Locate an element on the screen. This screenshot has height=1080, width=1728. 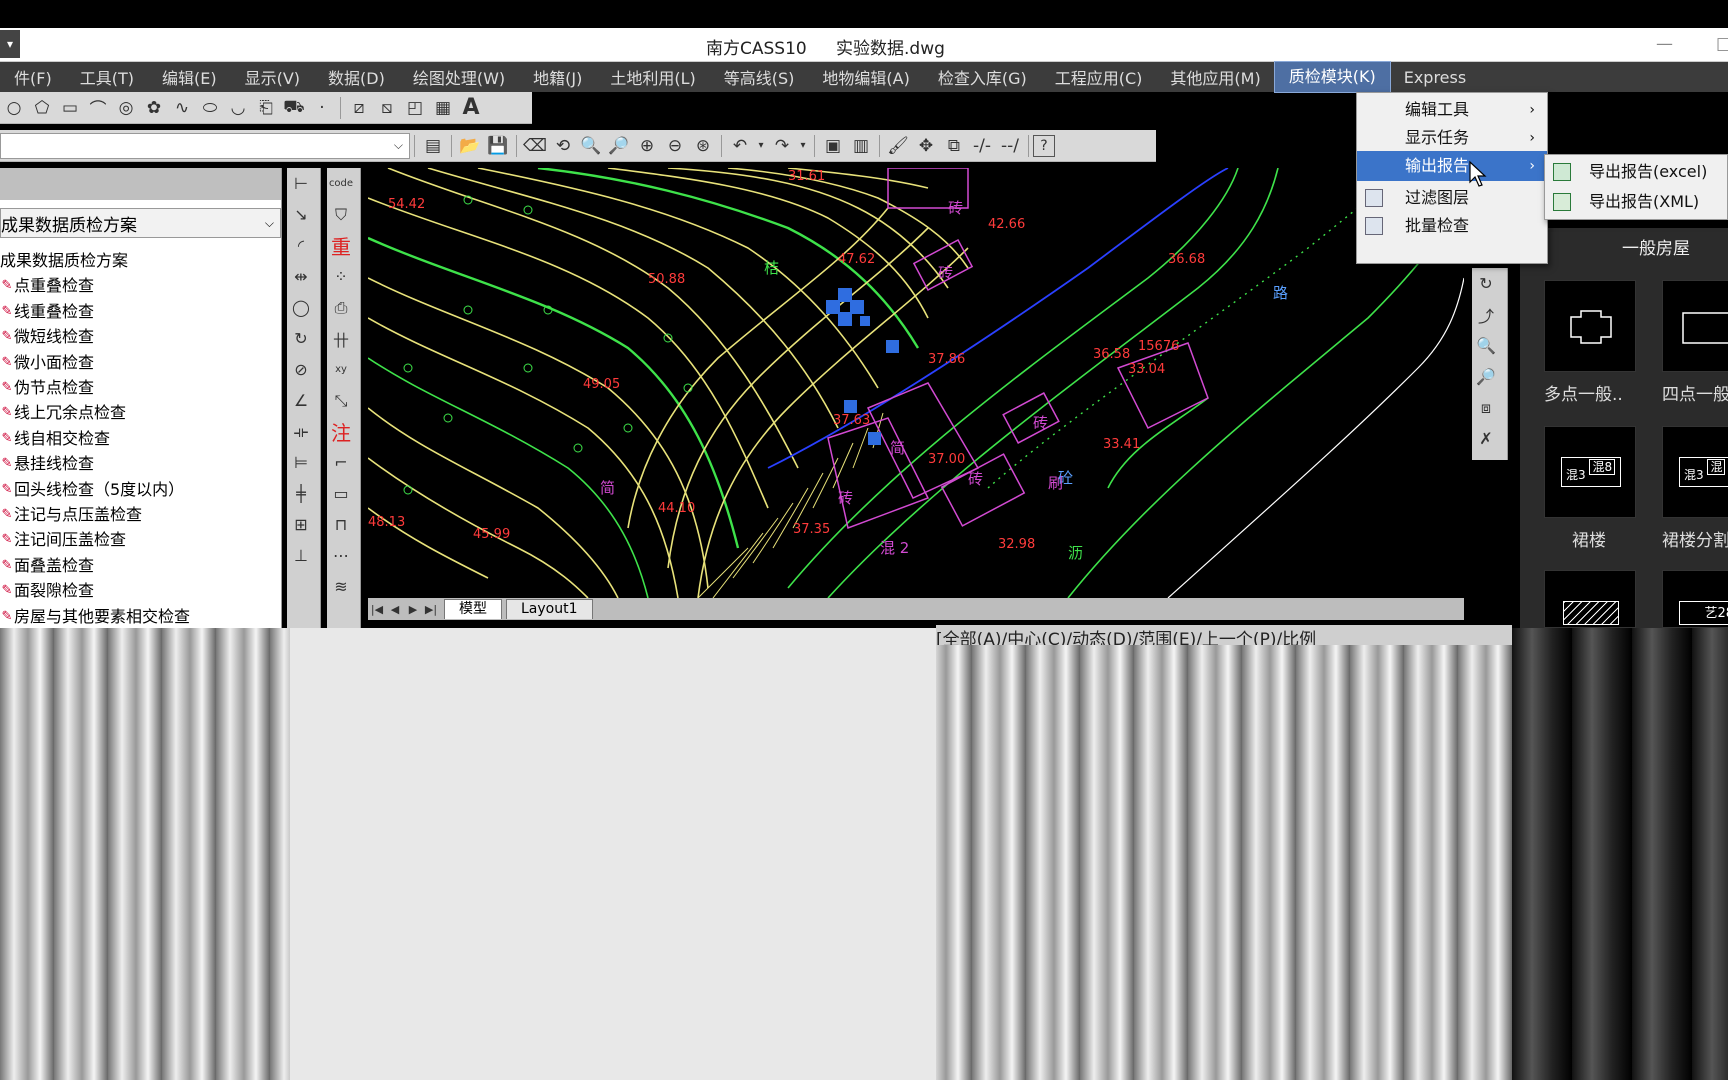
arc3-tool-icon: ◜ is located at coordinates (301, 245).